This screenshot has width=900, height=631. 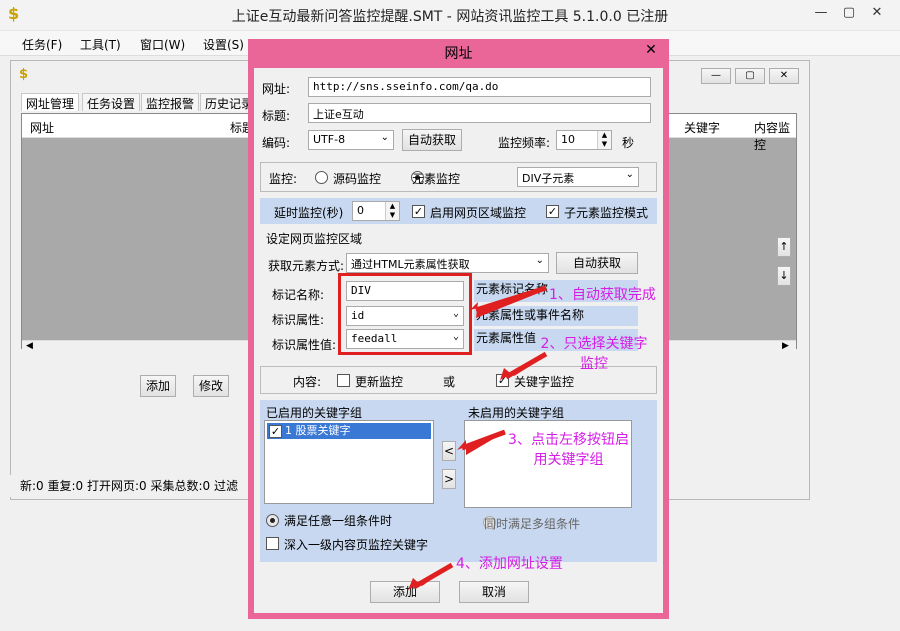 What do you see at coordinates (357, 179) in the screenshot?
I see `source-monitor-label: 源码监控` at bounding box center [357, 179].